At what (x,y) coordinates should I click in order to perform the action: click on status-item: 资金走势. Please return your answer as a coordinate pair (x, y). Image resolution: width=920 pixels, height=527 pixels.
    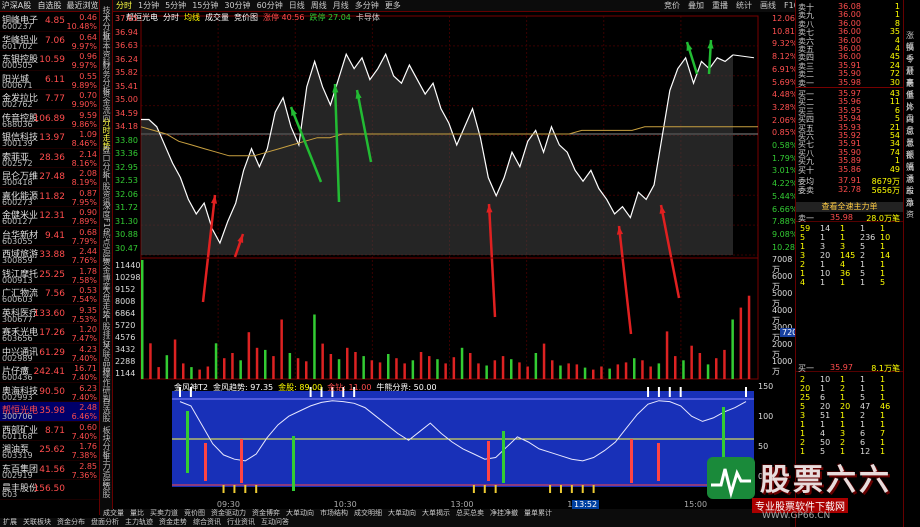
    Looking at the image, I should click on (173, 522).